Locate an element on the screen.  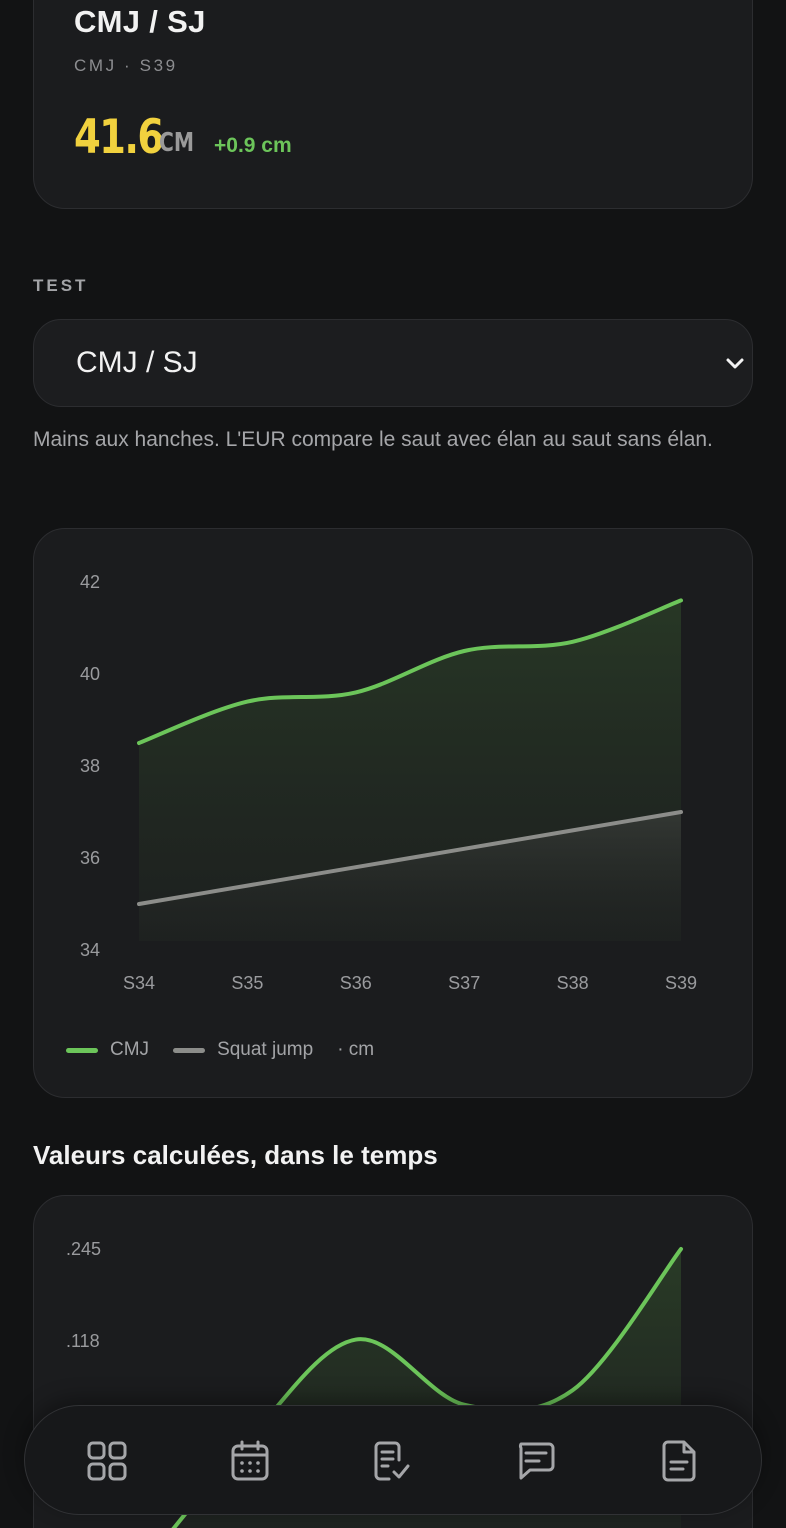
y-tick-label: 34 is located at coordinates (90, 950).